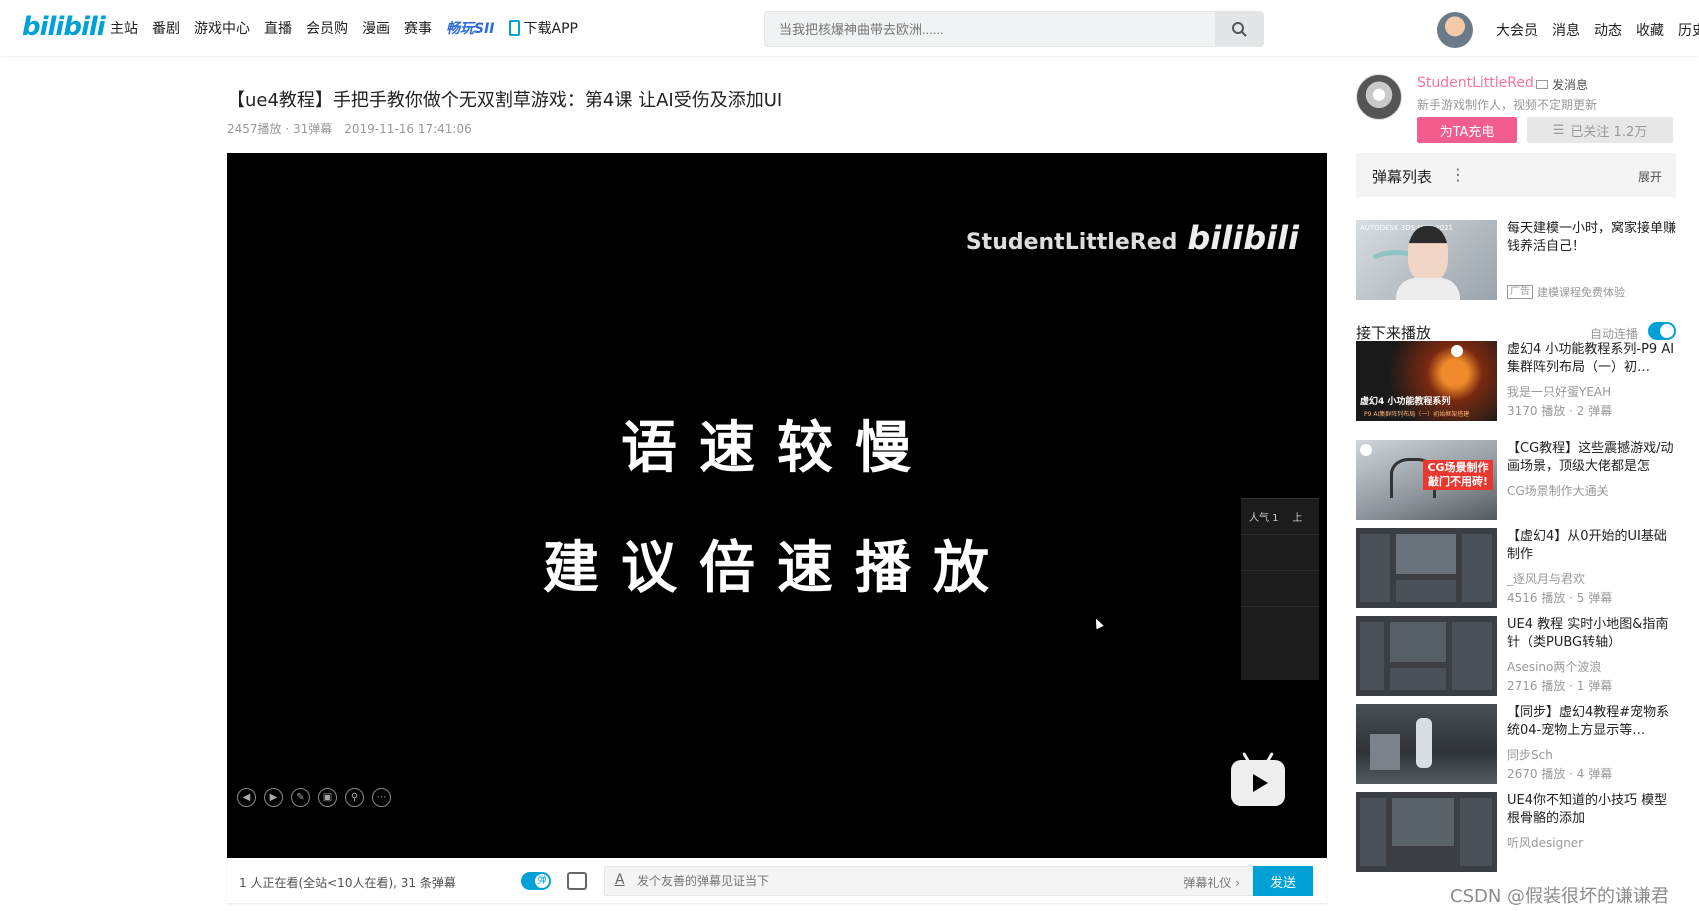  What do you see at coordinates (347, 883) in the screenshot?
I see `watching-count: 1 人正在看(全站<10人在看), 31 条弹幕` at bounding box center [347, 883].